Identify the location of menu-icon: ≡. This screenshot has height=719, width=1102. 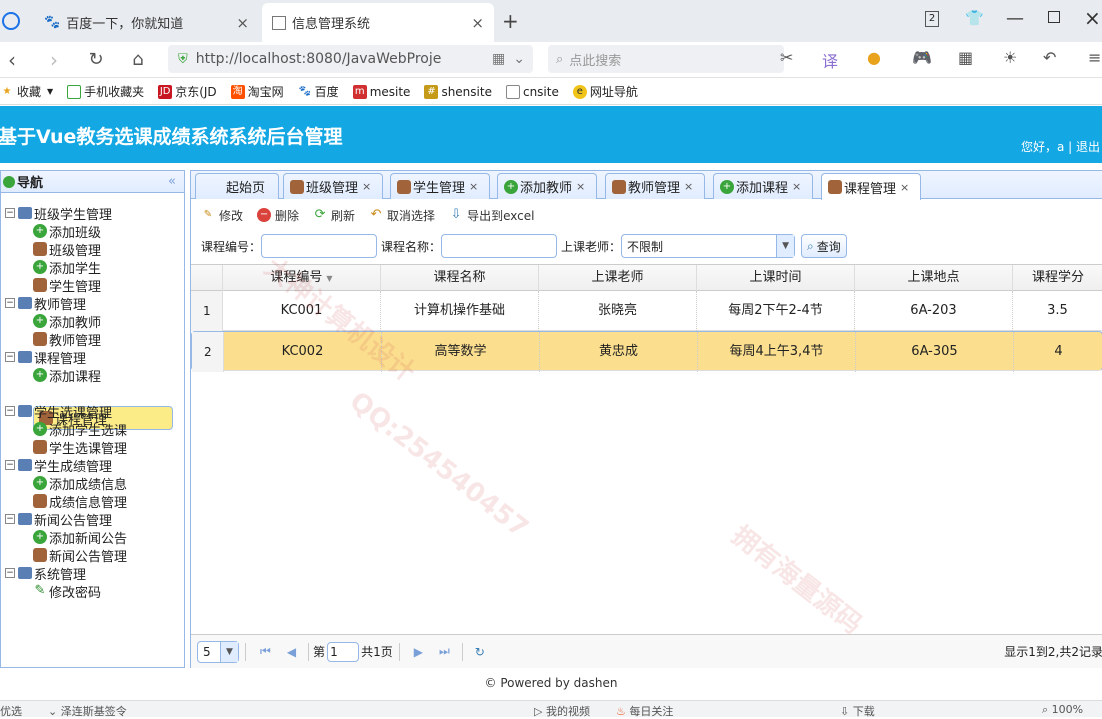
(1094, 57).